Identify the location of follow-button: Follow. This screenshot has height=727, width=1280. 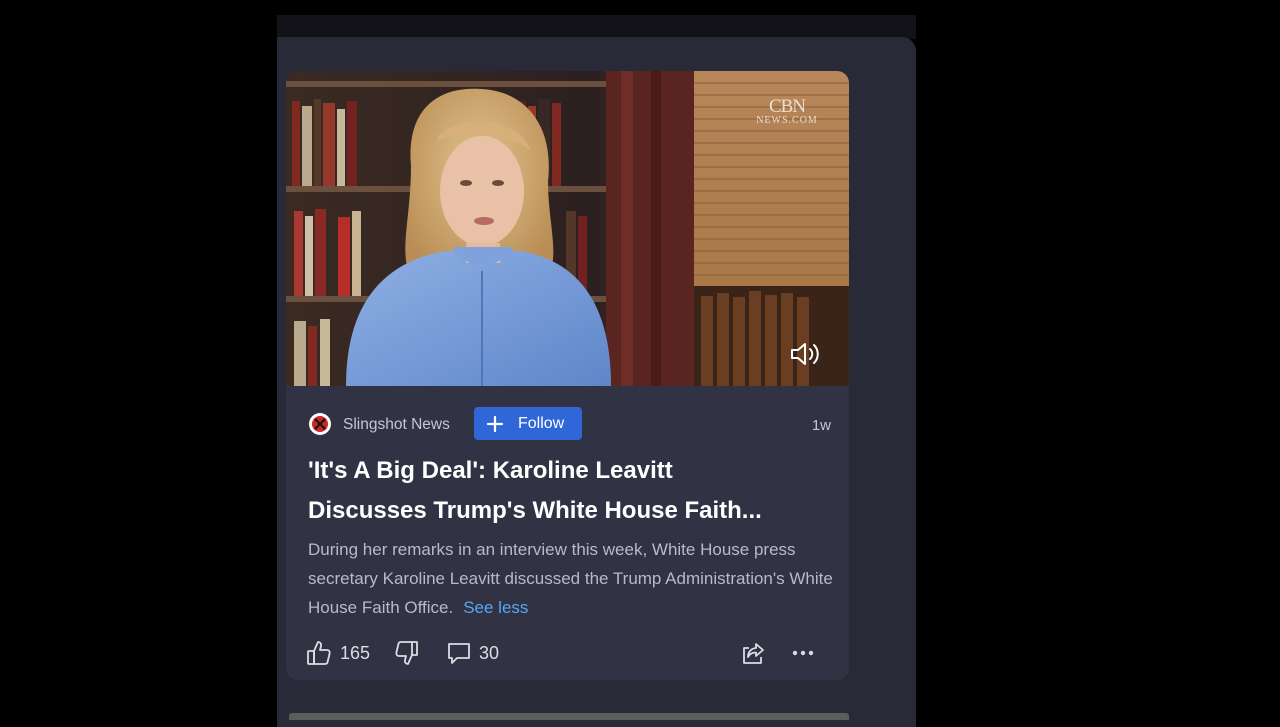
(528, 423).